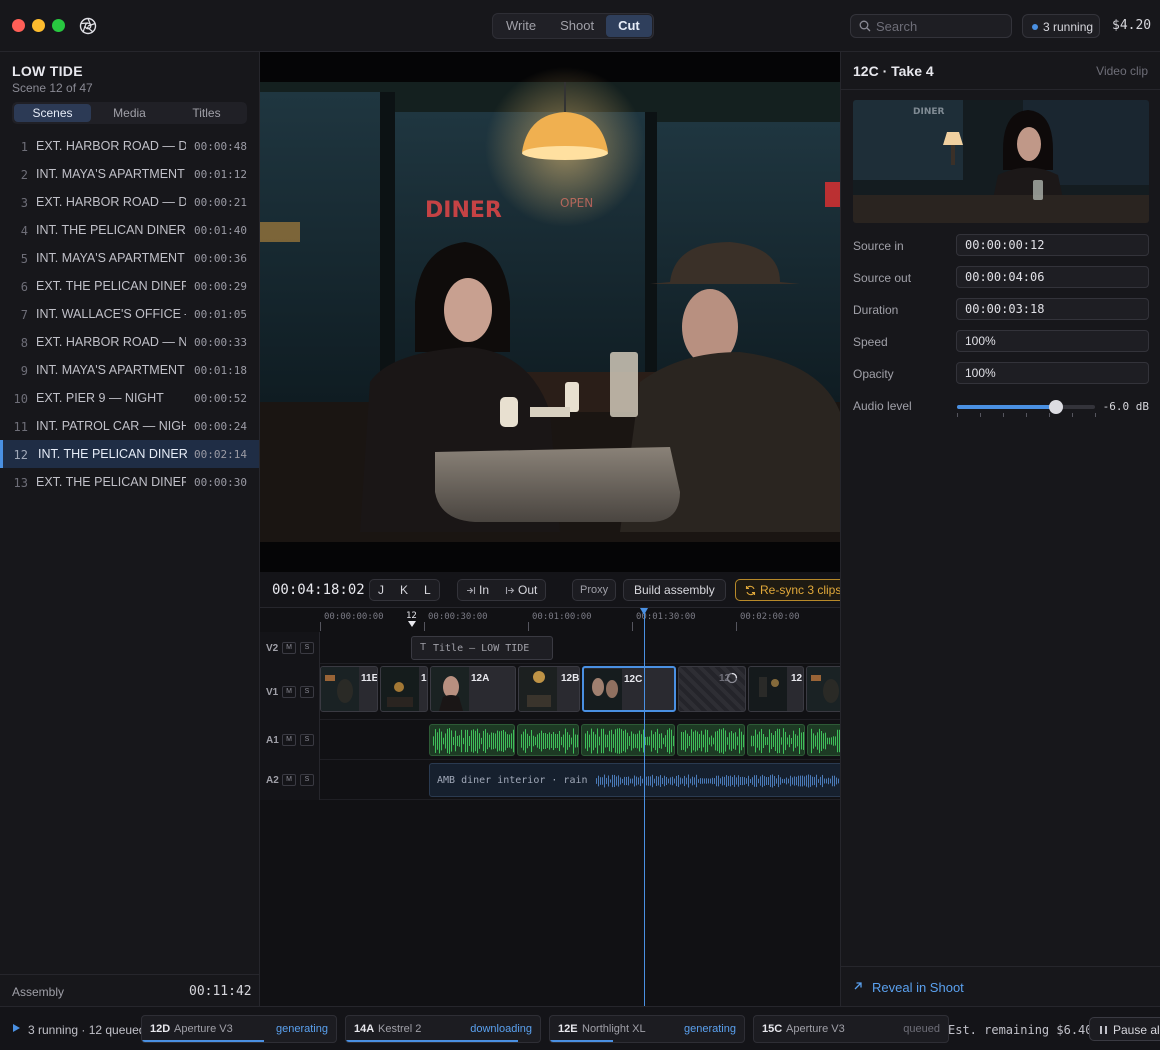 The image size is (1160, 1050). What do you see at coordinates (1056, 407) in the screenshot?
I see `audio-level-knob` at bounding box center [1056, 407].